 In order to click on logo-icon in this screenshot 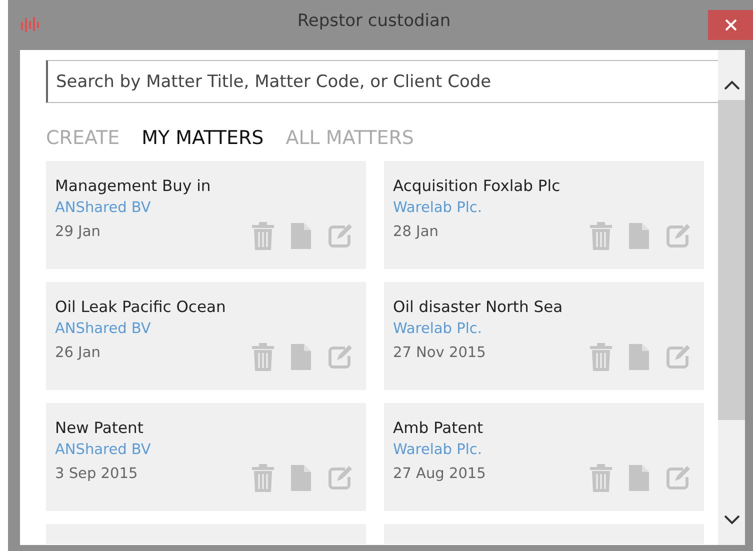, I will do `click(30, 25)`.